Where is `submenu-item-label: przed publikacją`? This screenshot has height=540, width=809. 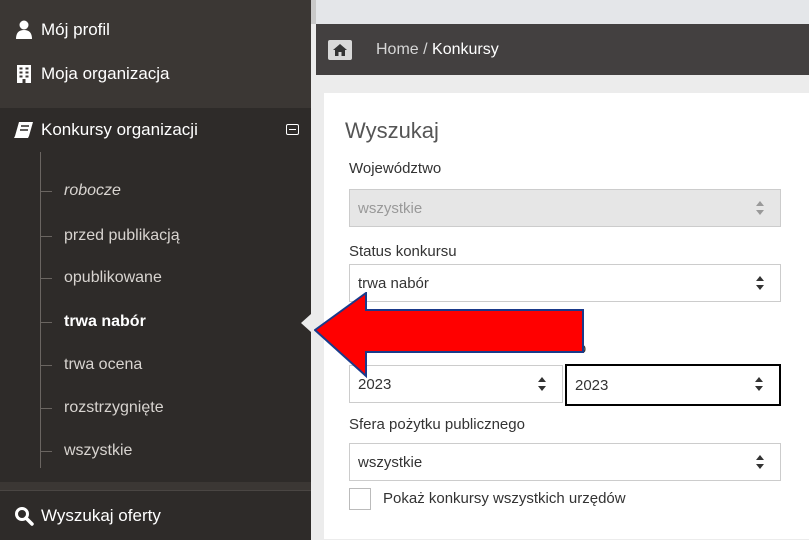 submenu-item-label: przed publikacją is located at coordinates (122, 235).